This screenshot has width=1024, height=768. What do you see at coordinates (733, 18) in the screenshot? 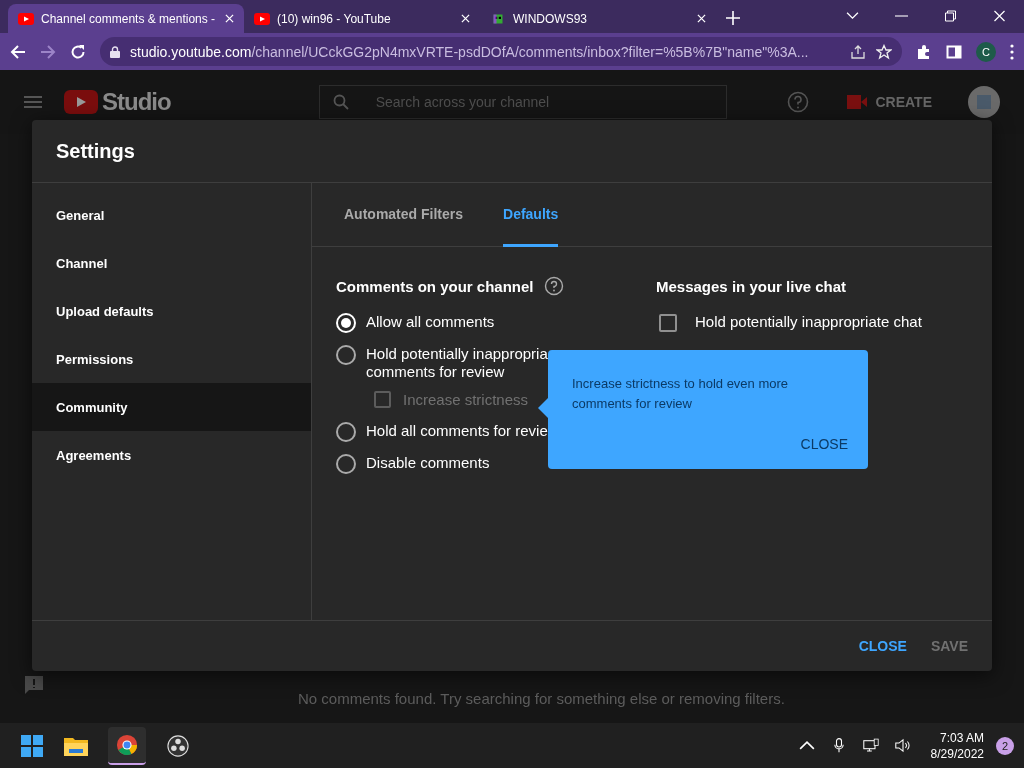
I see `new-tab-icon` at bounding box center [733, 18].